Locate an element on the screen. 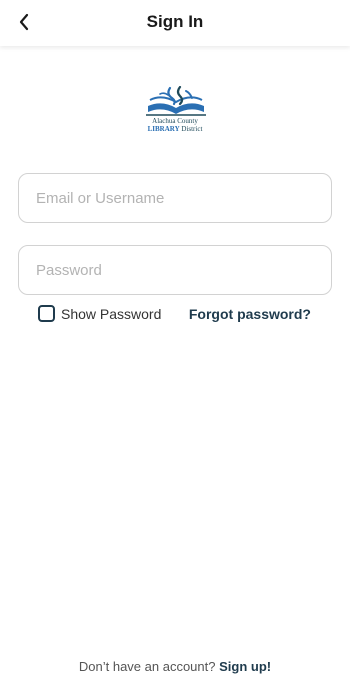 The height and width of the screenshot is (683, 350). show-password-checkbox is located at coordinates (46, 313).